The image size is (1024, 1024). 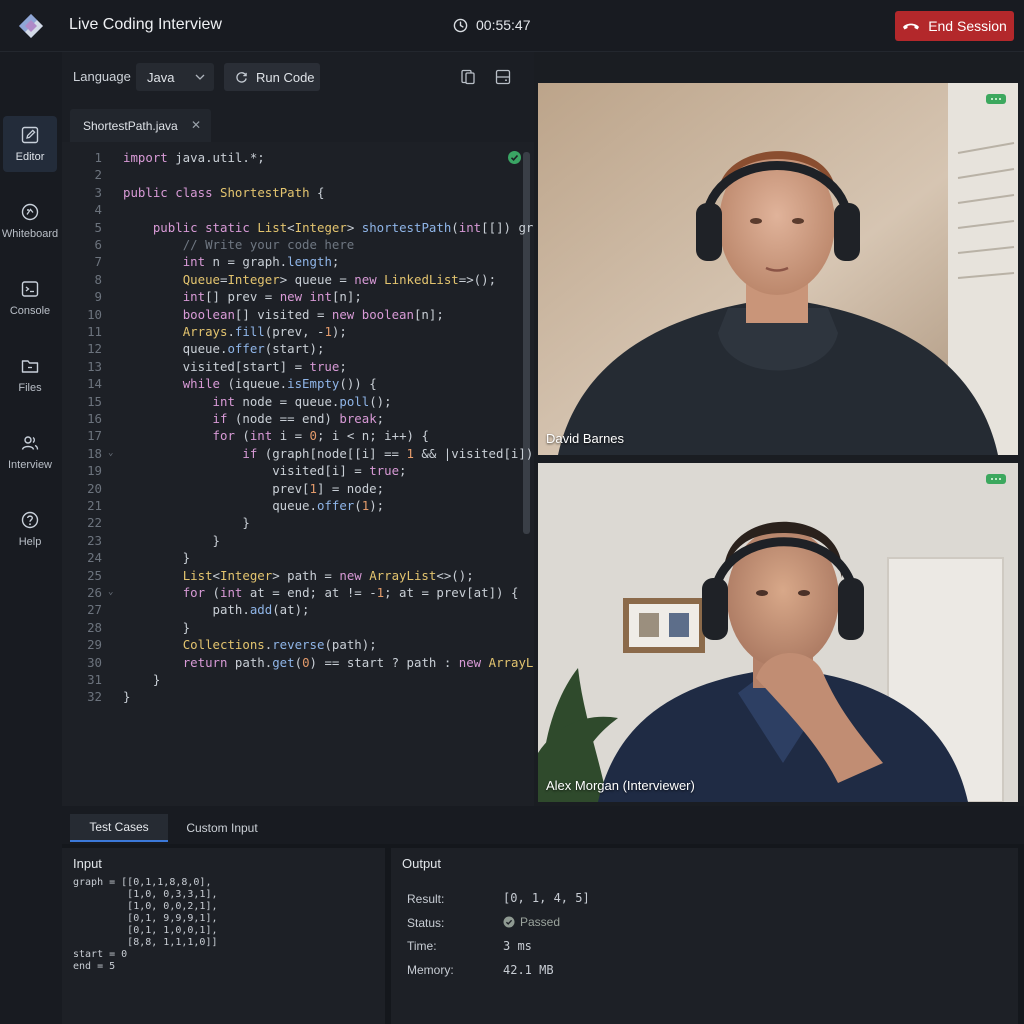 What do you see at coordinates (94, 349) in the screenshot?
I see `line-number: 12` at bounding box center [94, 349].